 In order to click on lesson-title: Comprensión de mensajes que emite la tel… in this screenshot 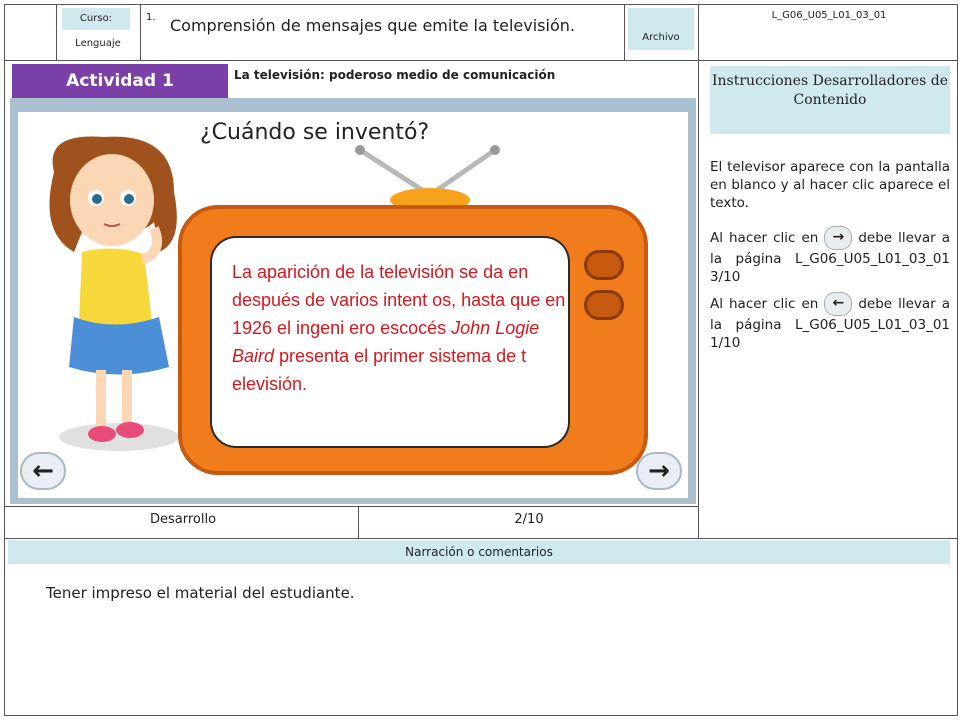, I will do `click(372, 25)`.